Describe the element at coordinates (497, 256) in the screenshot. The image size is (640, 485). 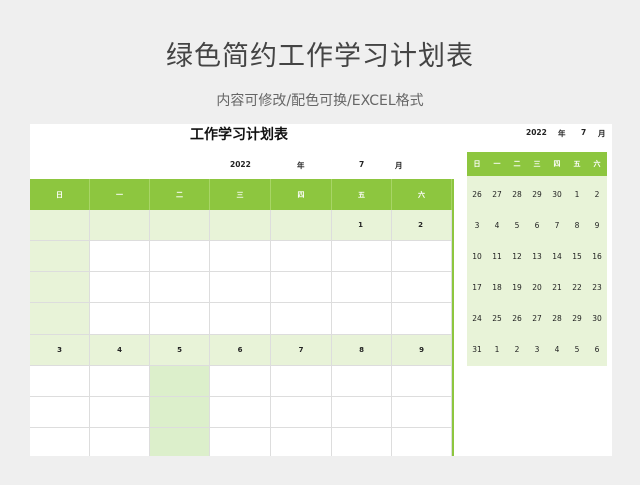
I see `mini-day: 11` at that location.